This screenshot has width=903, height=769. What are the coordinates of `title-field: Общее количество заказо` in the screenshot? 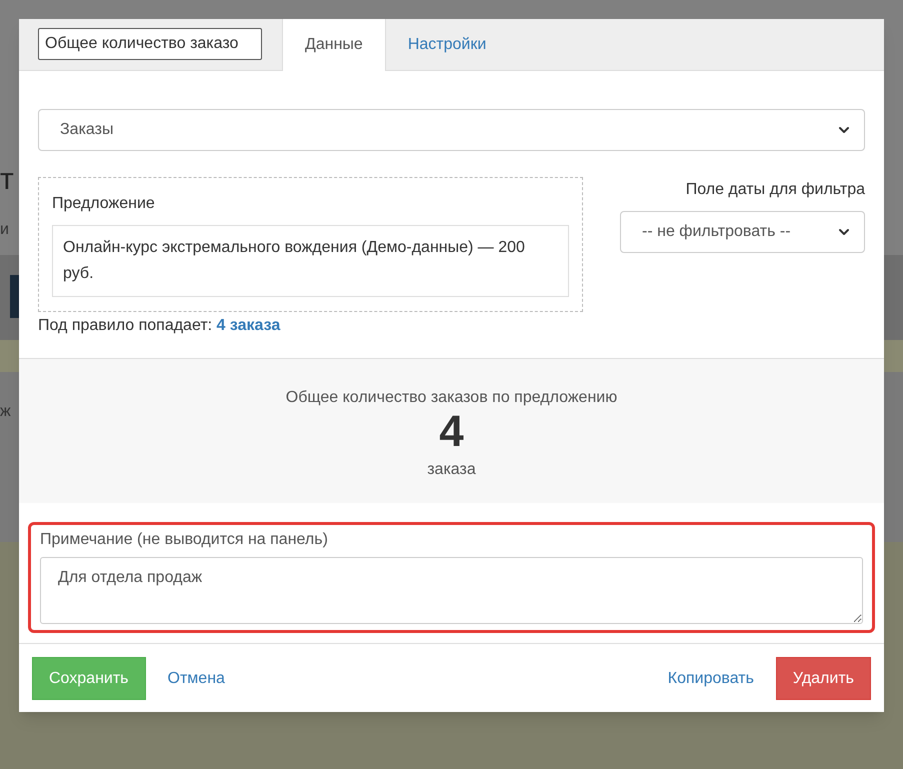 It's located at (150, 44).